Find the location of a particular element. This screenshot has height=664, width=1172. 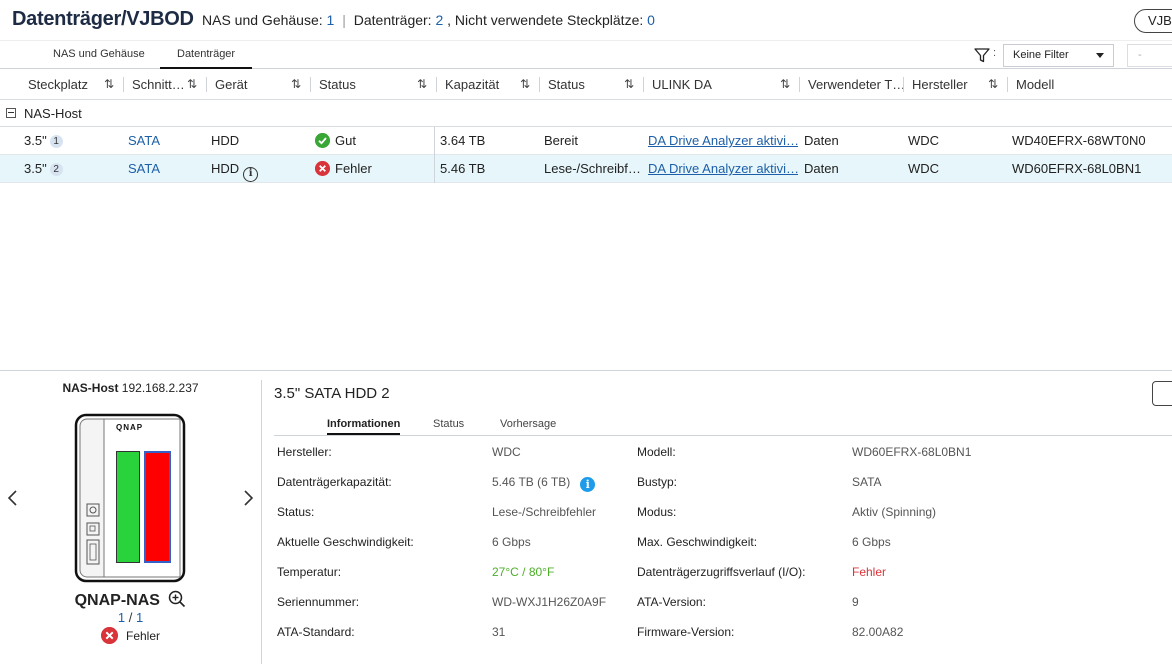

detail-action-button is located at coordinates (1162, 393).